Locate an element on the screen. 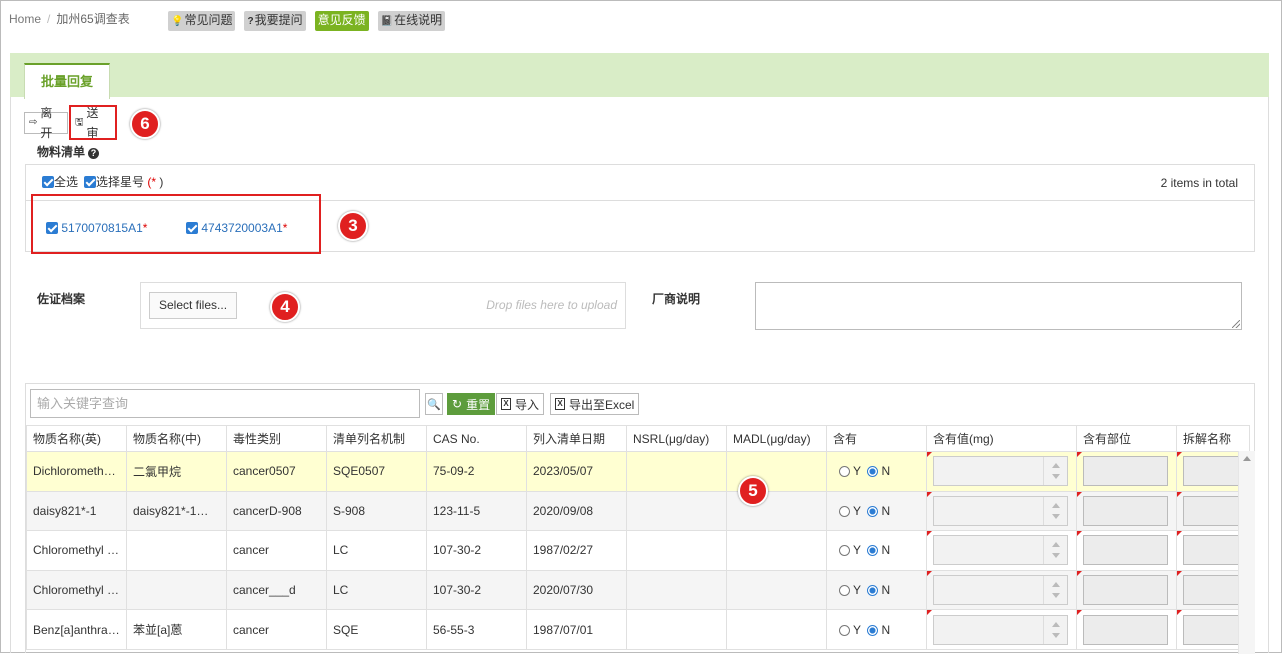  feedback-button: 意见反馈 is located at coordinates (341, 21).